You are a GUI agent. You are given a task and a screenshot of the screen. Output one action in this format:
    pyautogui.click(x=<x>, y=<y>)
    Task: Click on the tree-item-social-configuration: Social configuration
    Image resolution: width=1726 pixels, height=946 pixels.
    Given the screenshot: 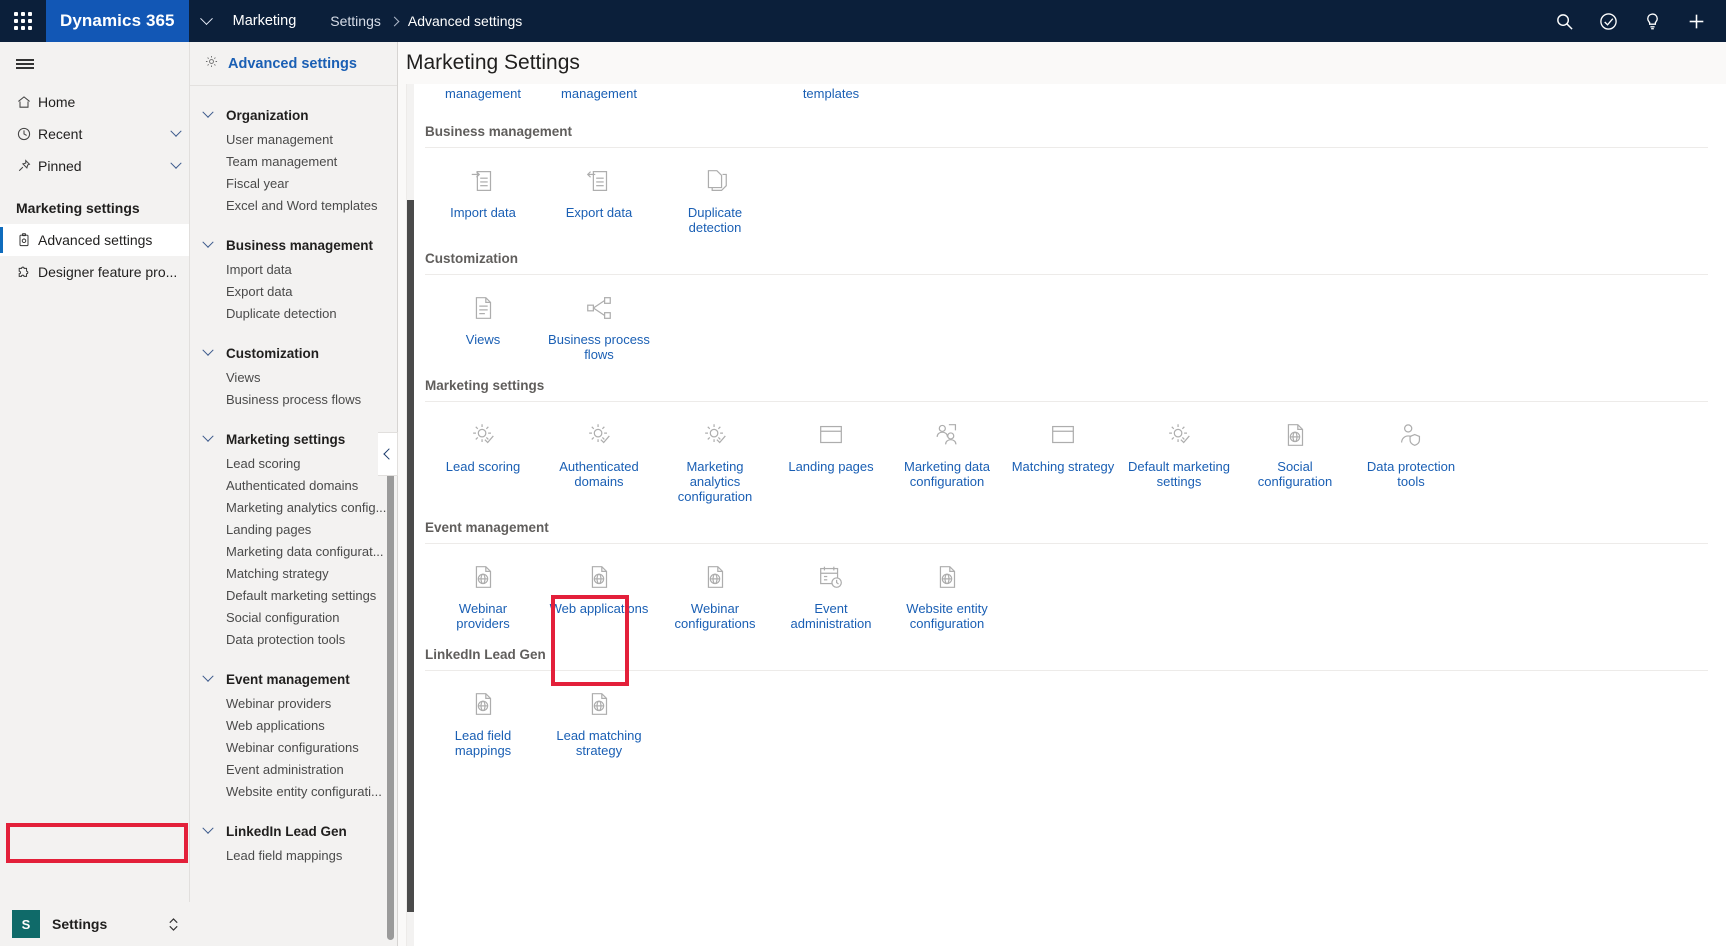 What is the action you would take?
    pyautogui.click(x=293, y=617)
    